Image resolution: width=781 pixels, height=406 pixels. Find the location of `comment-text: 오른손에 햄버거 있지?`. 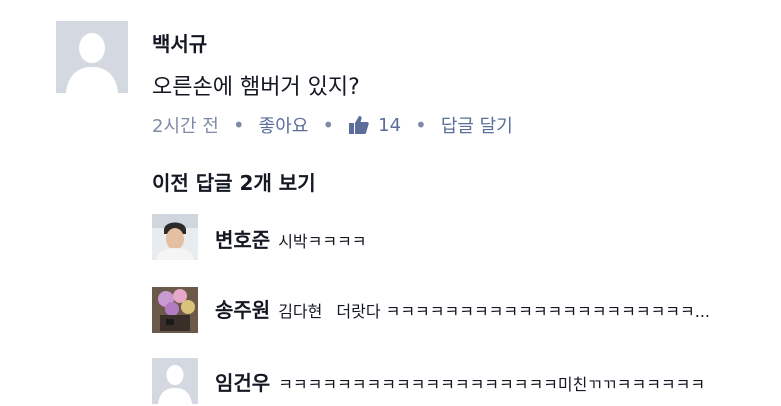

comment-text: 오른손에 햄버거 있지? is located at coordinates (256, 87).